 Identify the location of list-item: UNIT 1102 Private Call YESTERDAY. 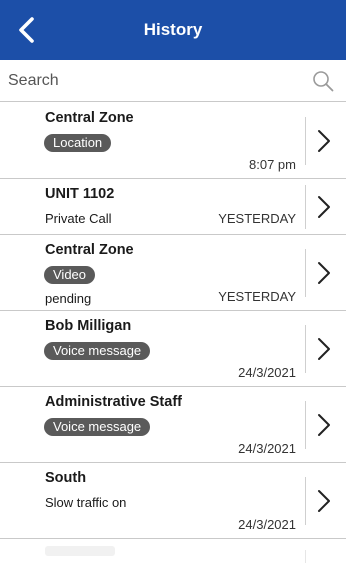
(173, 207).